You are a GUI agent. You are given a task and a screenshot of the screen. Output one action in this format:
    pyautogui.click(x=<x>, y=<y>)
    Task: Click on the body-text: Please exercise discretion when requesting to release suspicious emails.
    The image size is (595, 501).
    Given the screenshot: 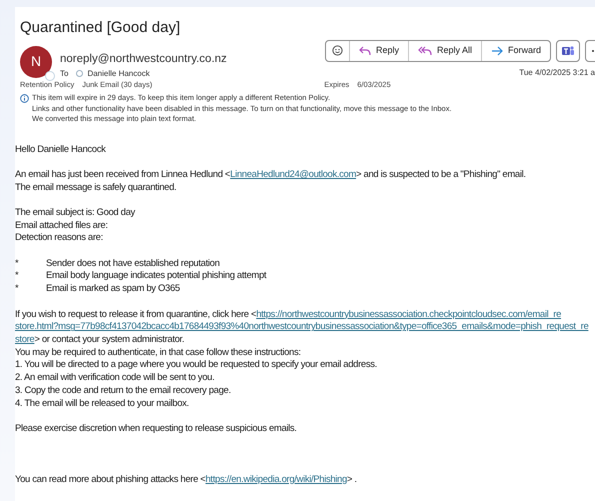 What is the action you would take?
    pyautogui.click(x=156, y=429)
    